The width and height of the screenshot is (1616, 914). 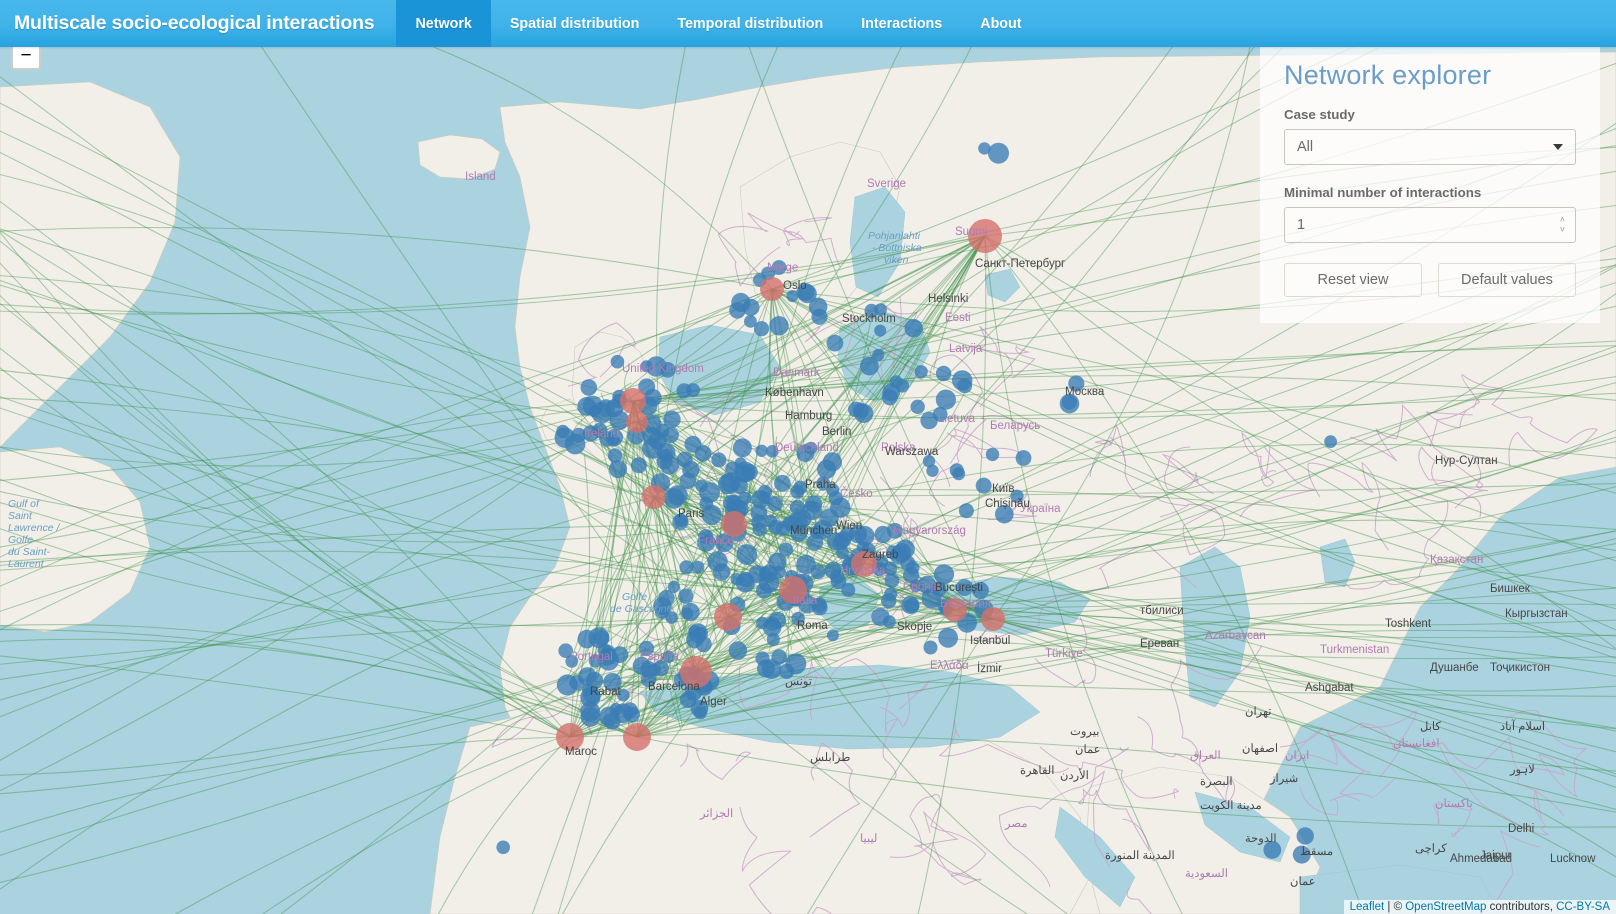 I want to click on map-country-label-15: France, so click(x=716, y=541).